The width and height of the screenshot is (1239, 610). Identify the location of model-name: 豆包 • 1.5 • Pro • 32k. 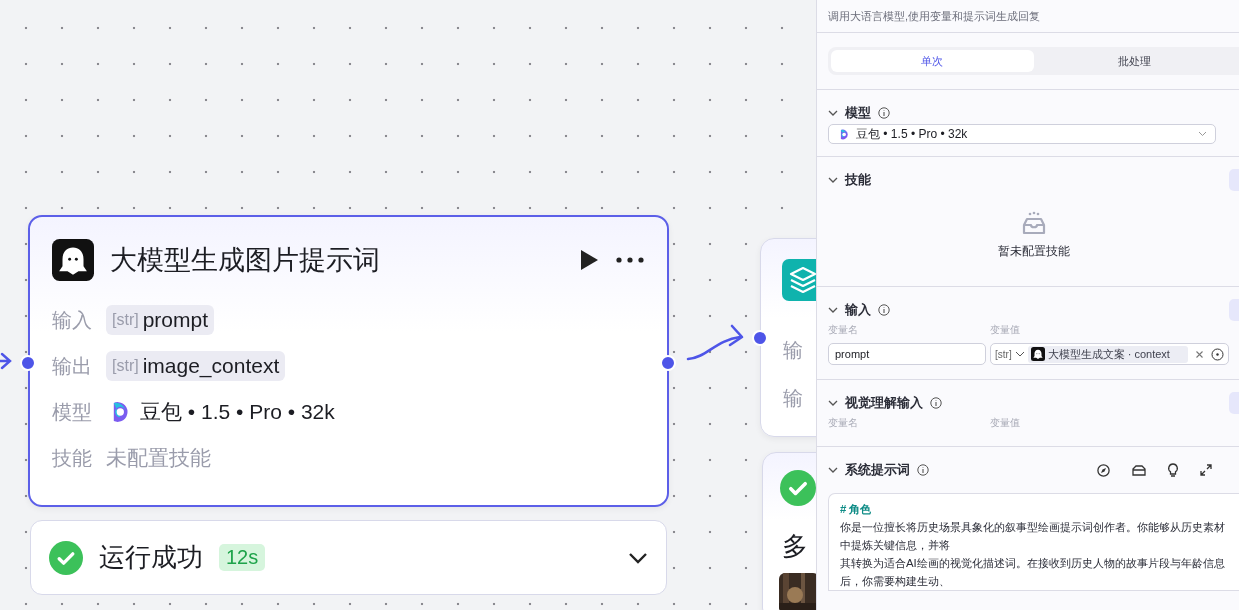
(237, 412).